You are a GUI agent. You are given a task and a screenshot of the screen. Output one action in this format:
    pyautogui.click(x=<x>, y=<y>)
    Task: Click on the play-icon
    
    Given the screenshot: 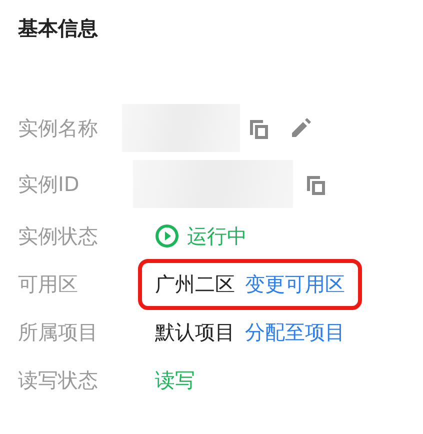 What is the action you would take?
    pyautogui.click(x=167, y=236)
    